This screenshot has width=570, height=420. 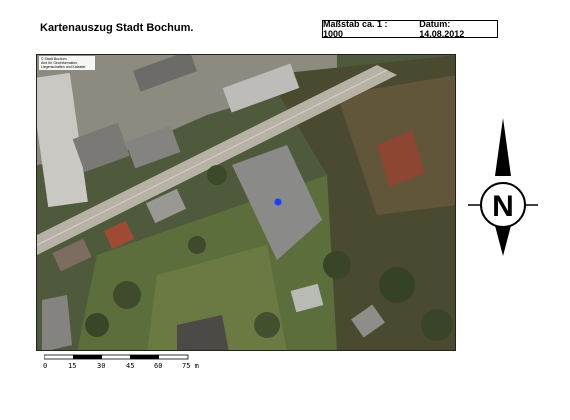 What do you see at coordinates (117, 28) in the screenshot?
I see `map-title: Kartenauszug Stadt Bochum.` at bounding box center [117, 28].